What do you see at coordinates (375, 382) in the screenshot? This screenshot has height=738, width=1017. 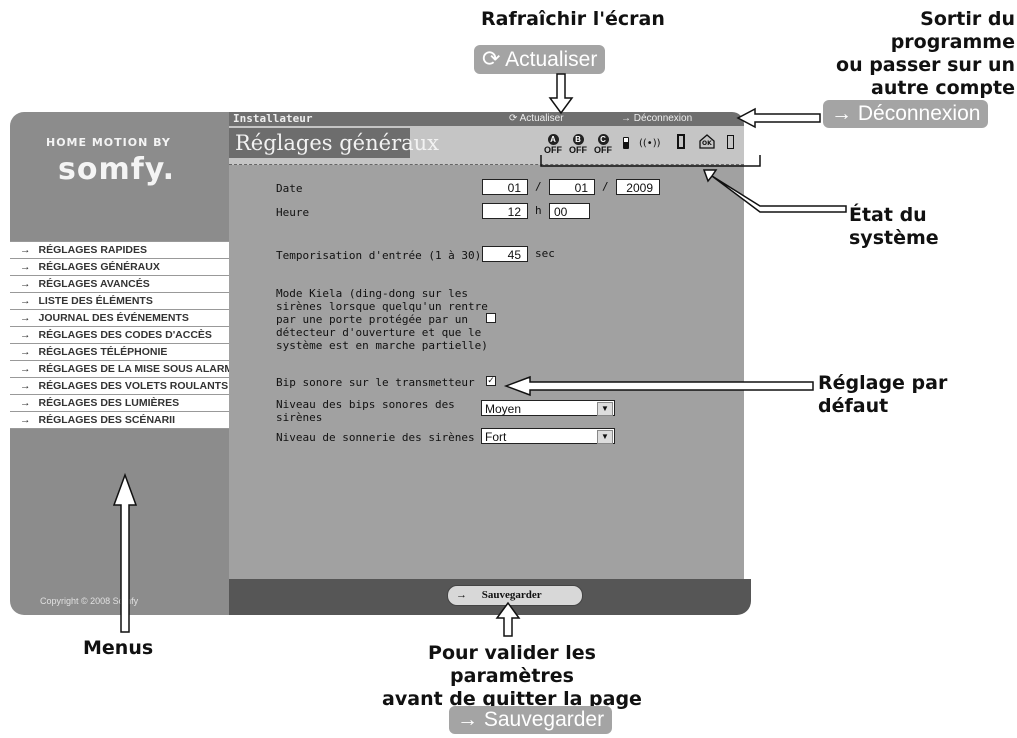 I see `beep-transmitter-label: Bip sonore sur le transmetteur` at bounding box center [375, 382].